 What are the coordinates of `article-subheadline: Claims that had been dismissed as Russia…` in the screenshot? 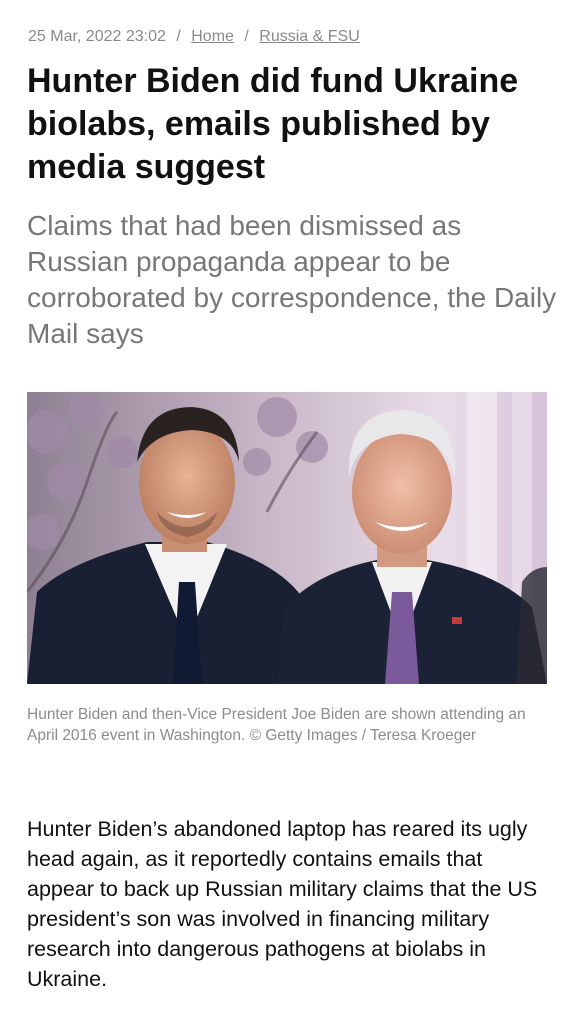 It's located at (292, 279).